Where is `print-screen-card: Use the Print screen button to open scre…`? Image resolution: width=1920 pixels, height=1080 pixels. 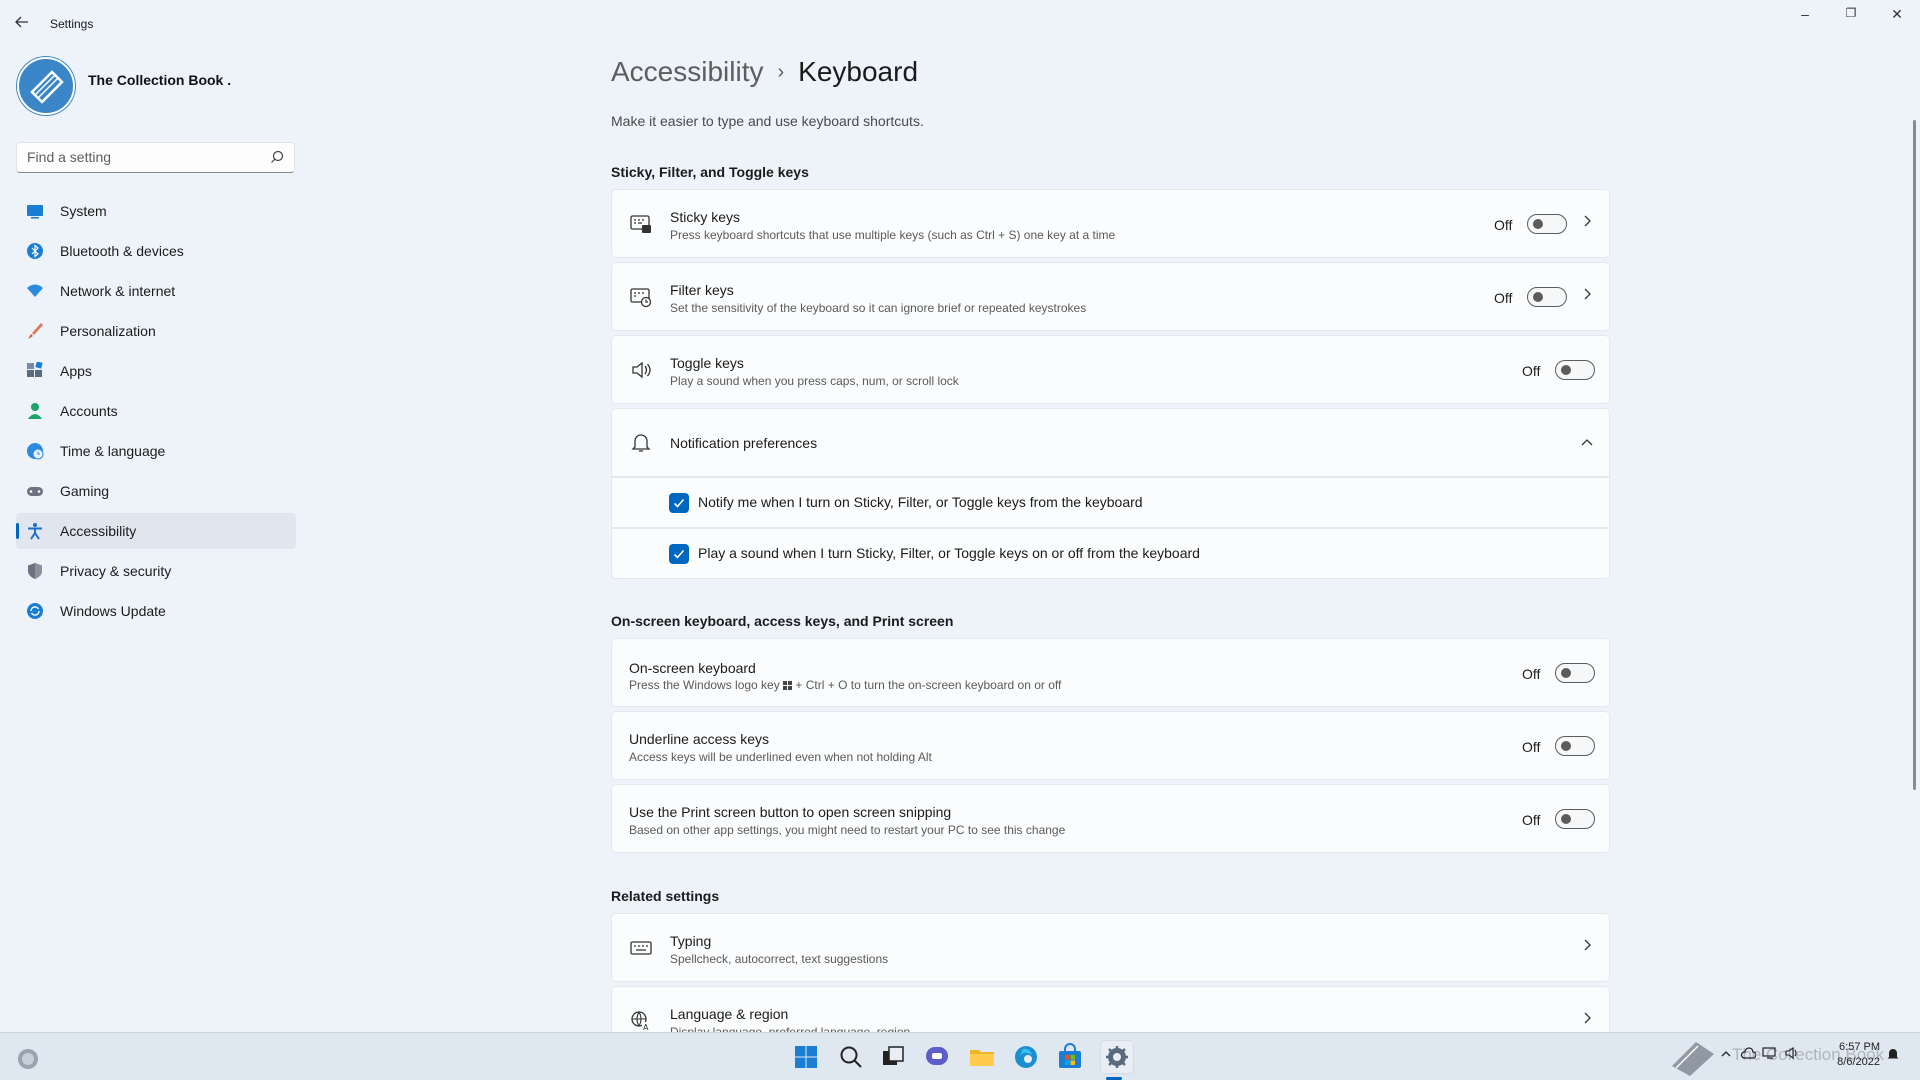 print-screen-card: Use the Print screen button to open scre… is located at coordinates (1110, 818).